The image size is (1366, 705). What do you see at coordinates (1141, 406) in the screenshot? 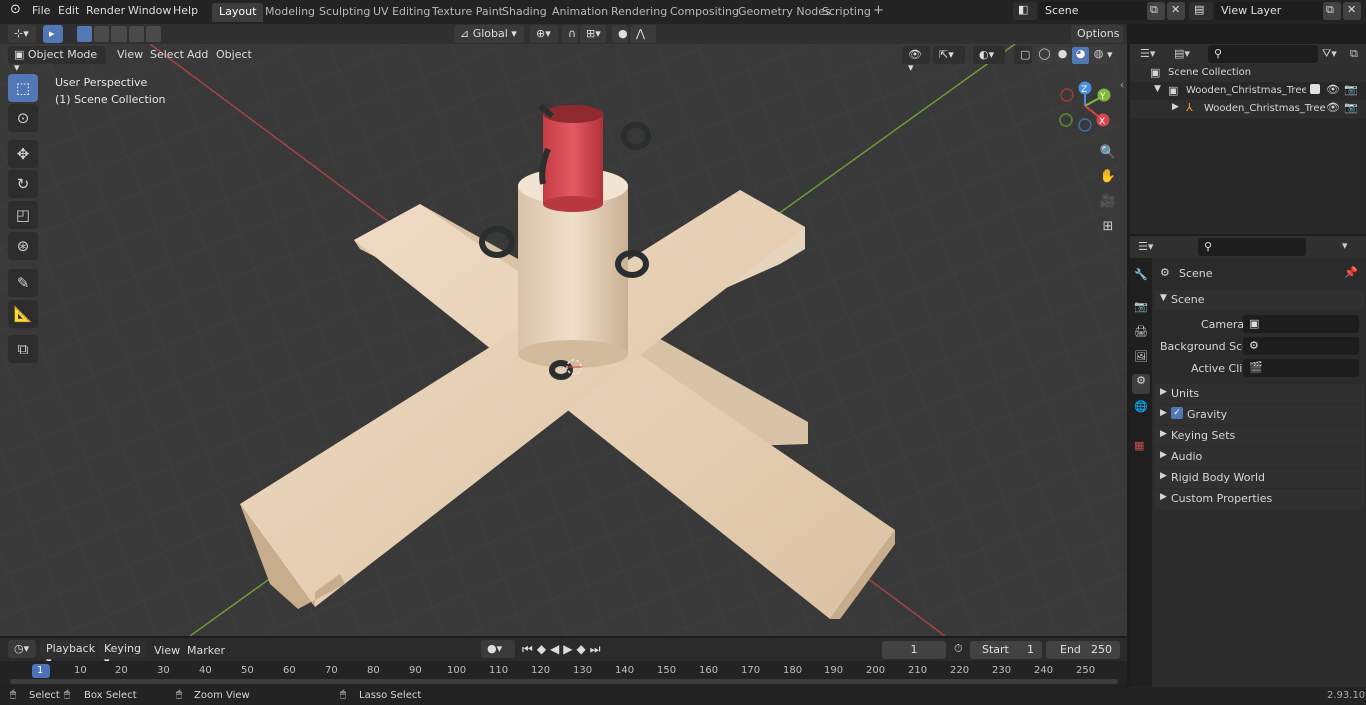
I see `world-tab-icon: 🌐` at bounding box center [1141, 406].